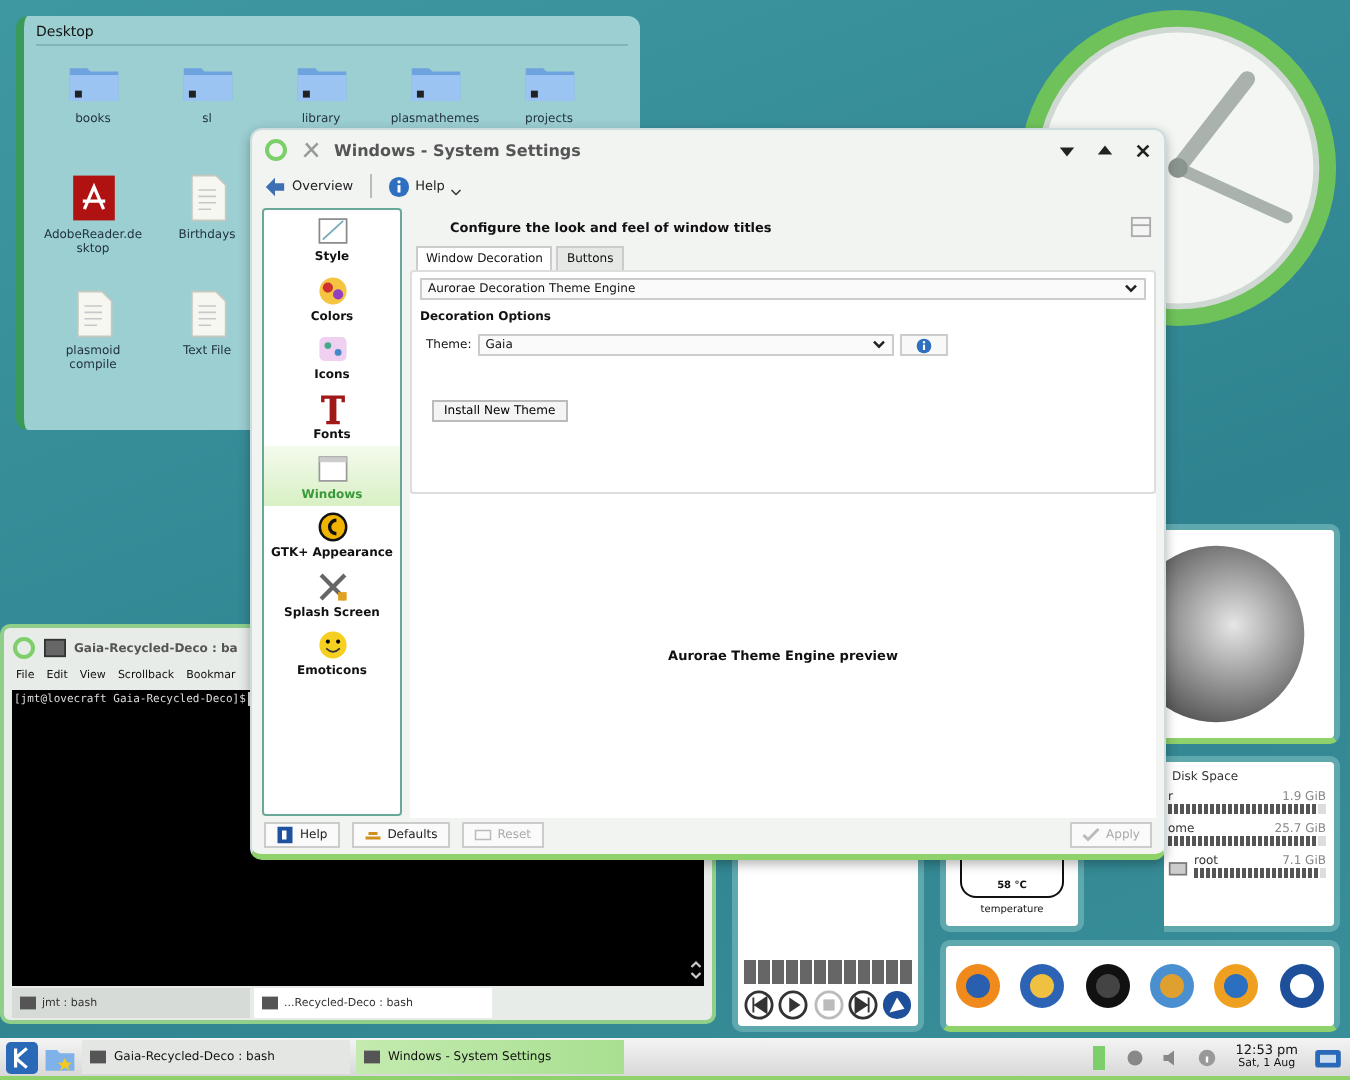 The width and height of the screenshot is (1350, 1080). What do you see at coordinates (759, 1005) in the screenshot?
I see `previous-button` at bounding box center [759, 1005].